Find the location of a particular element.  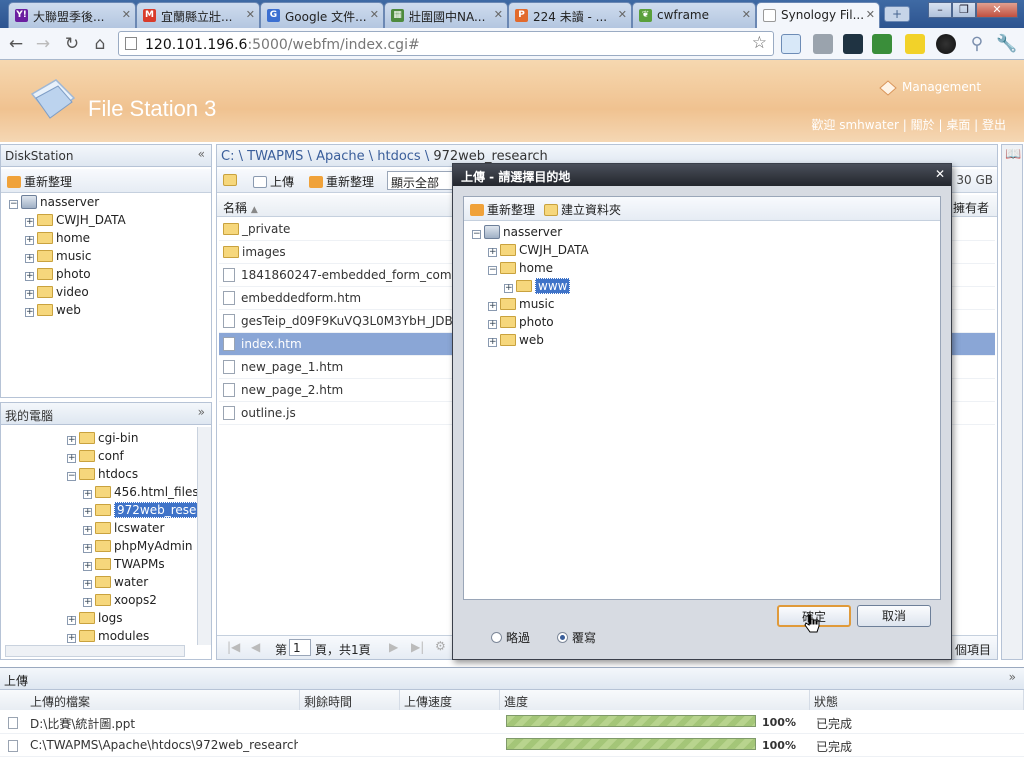

dialog-refresh-button: 重新整理 is located at coordinates (502, 209).